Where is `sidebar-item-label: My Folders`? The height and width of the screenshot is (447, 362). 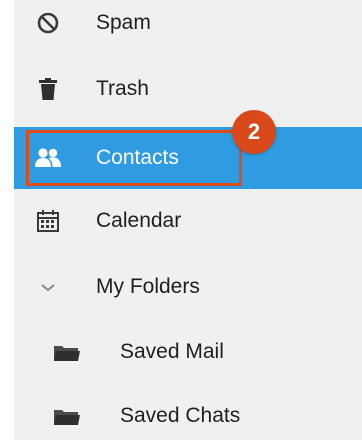
sidebar-item-label: My Folders is located at coordinates (148, 286).